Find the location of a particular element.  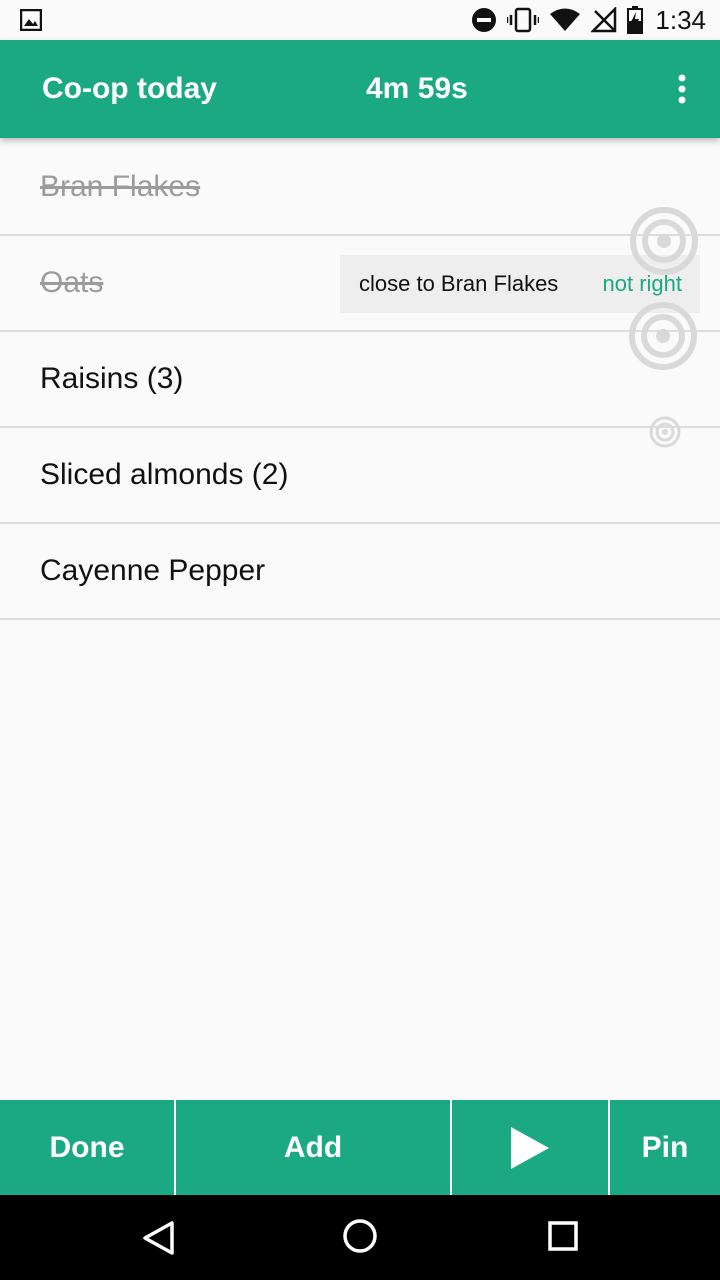

play-button is located at coordinates (529, 1147).